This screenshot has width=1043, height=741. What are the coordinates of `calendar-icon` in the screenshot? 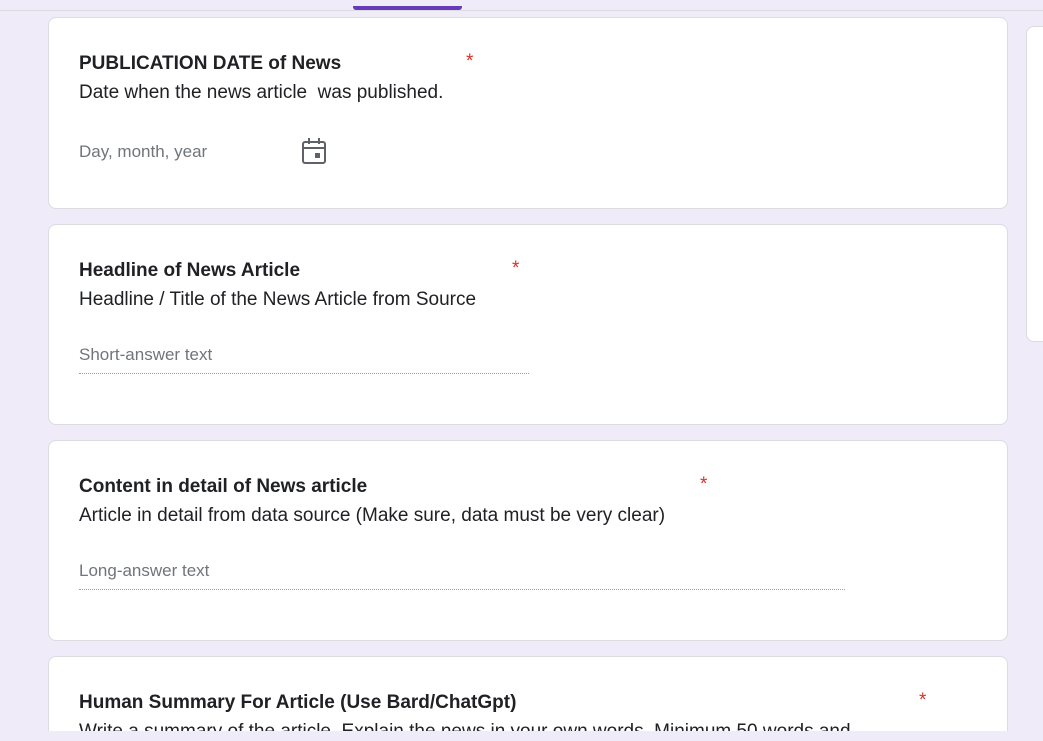 It's located at (314, 151).